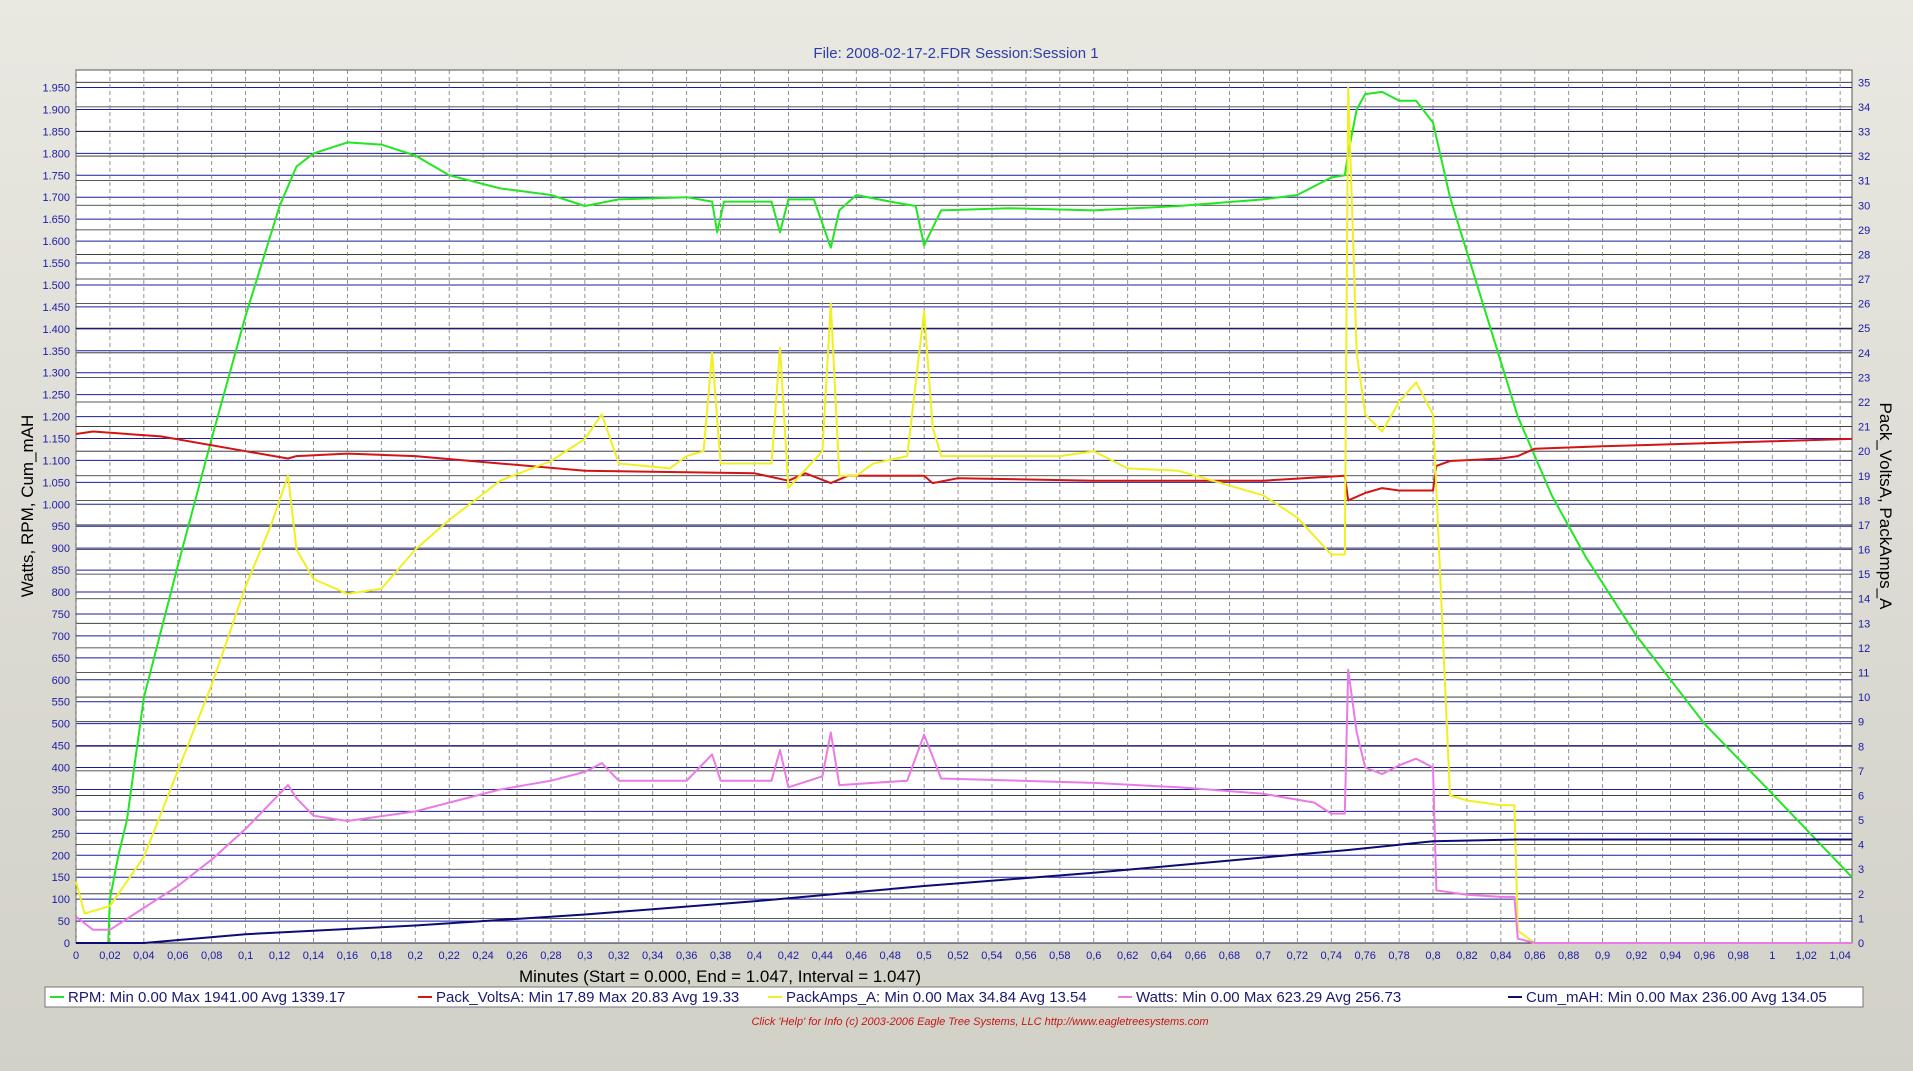 This screenshot has width=1913, height=1071. What do you see at coordinates (27, 506) in the screenshot?
I see `left-axis-label: Watts, RPM, Cum_mAH` at bounding box center [27, 506].